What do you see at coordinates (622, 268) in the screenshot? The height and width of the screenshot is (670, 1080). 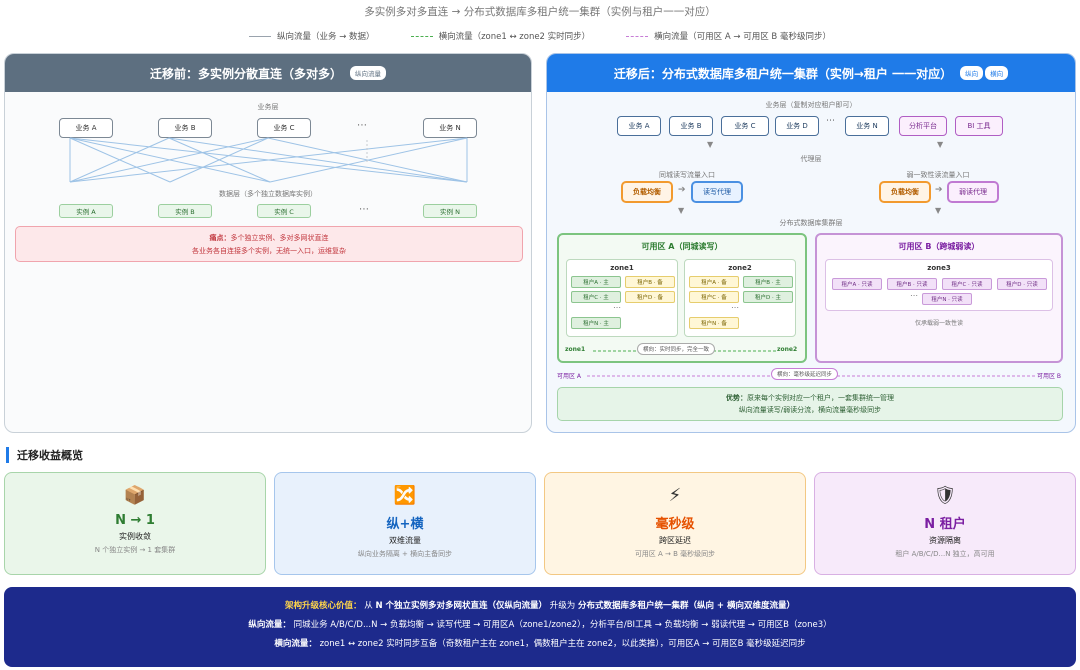 I see `zone1-title: zone1` at bounding box center [622, 268].